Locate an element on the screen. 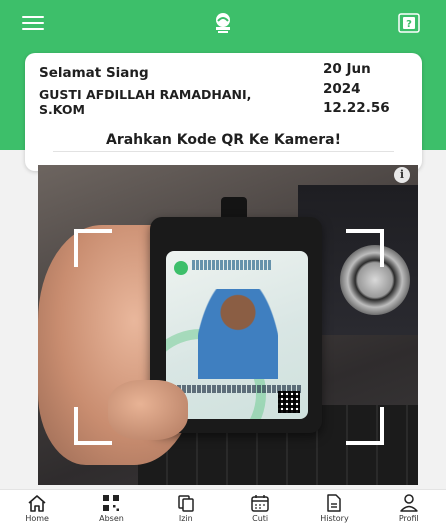  company-logo-icon is located at coordinates (223, 23).